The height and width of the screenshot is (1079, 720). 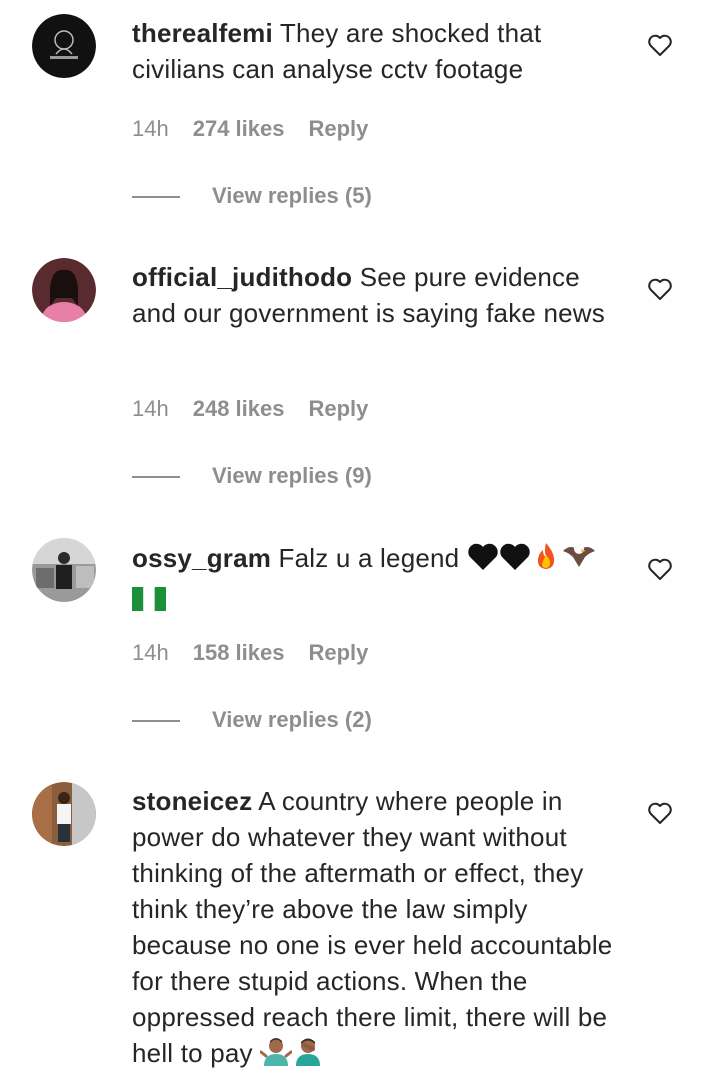 I want to click on view-replies-label: View replies (9), so click(x=292, y=476).